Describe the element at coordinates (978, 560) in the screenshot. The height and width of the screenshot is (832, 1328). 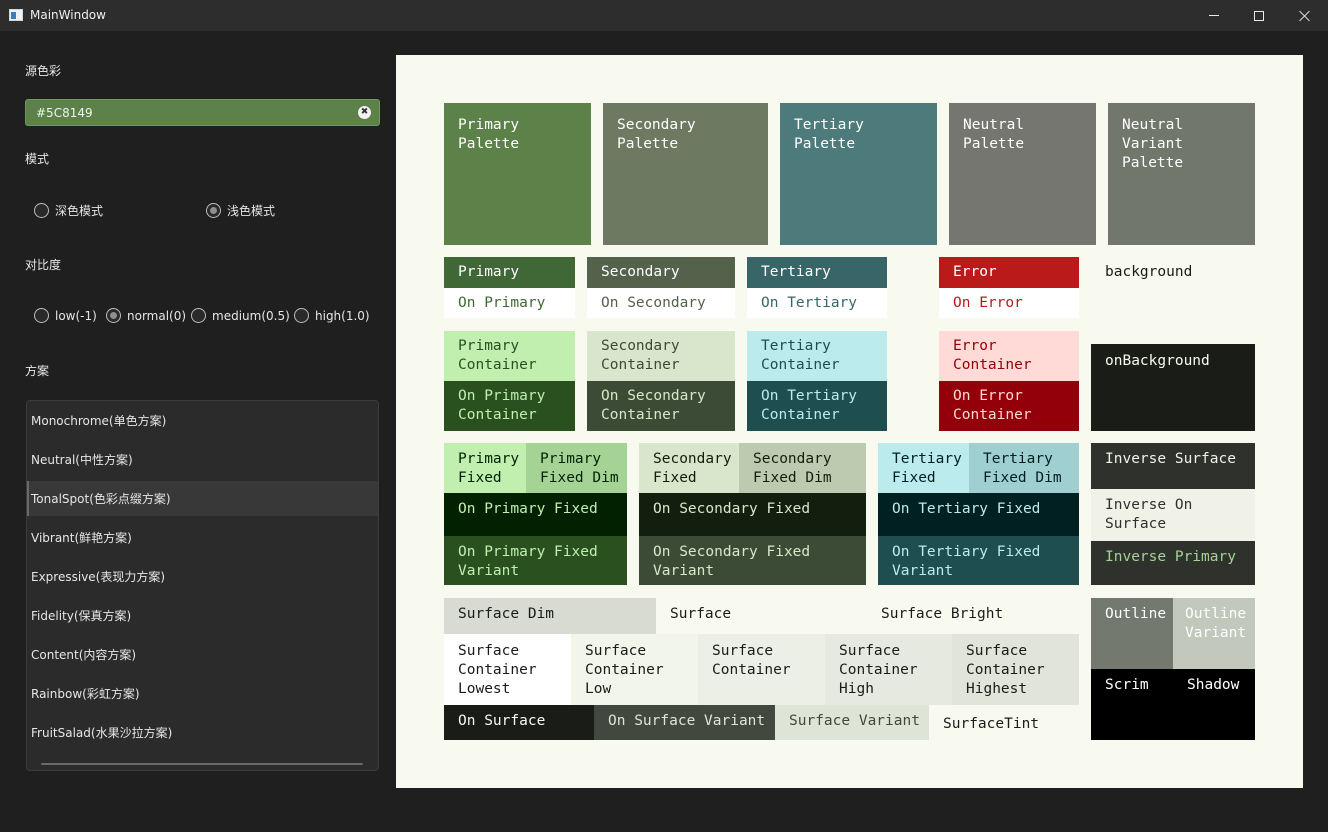
I see `swatch-on-tertiary-fixed-variant: On Tertiary Fixed Variant` at that location.